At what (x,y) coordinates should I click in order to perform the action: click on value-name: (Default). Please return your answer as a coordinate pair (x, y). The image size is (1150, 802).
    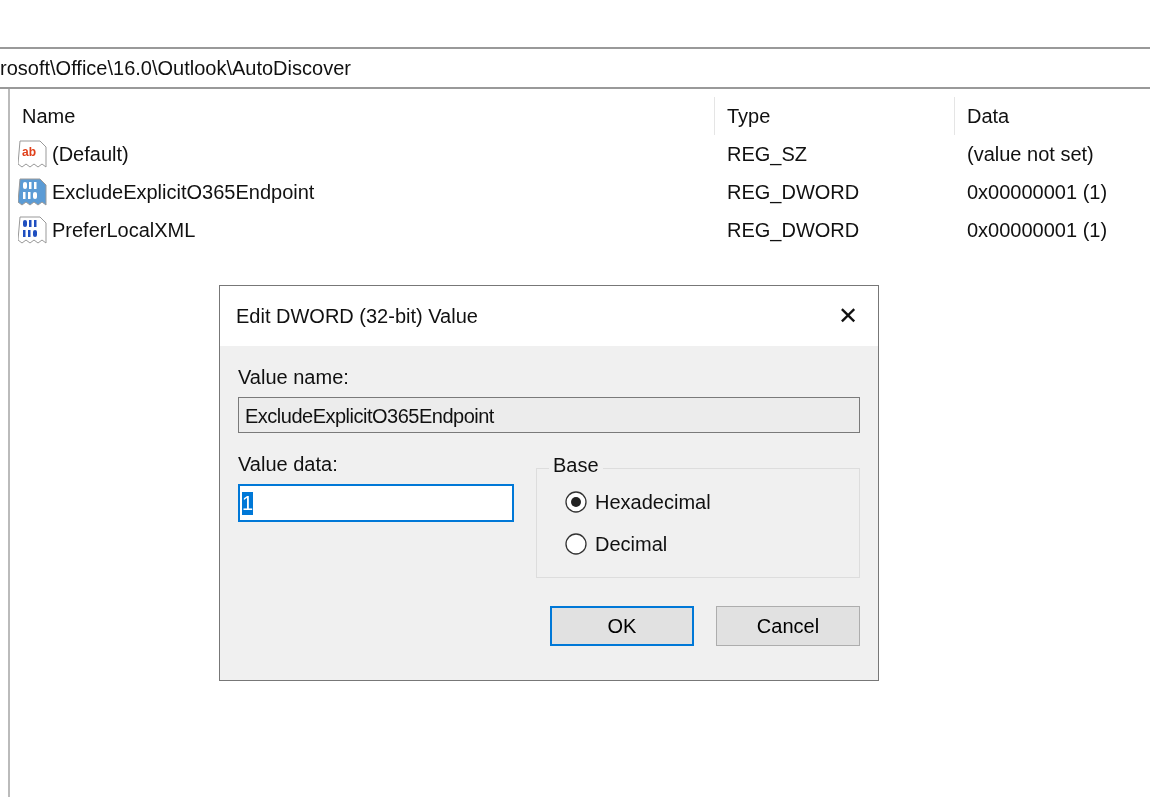
    Looking at the image, I should click on (90, 154).